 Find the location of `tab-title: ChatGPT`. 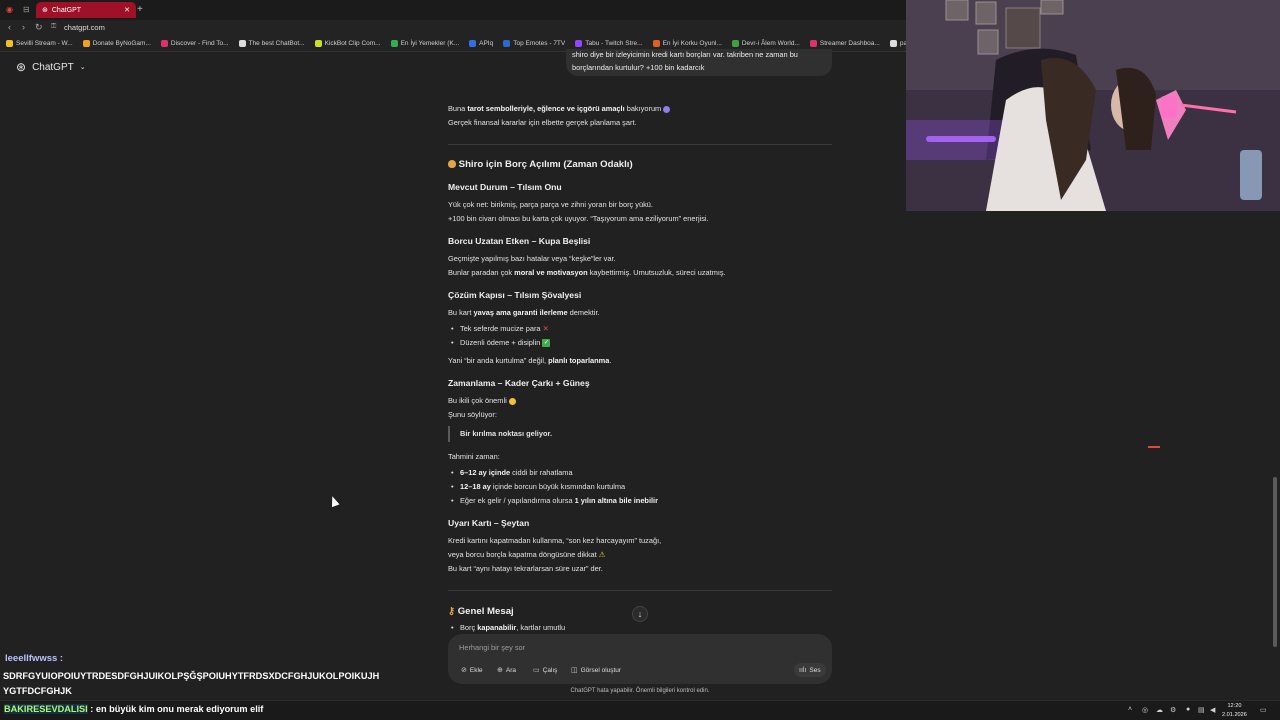

tab-title: ChatGPT is located at coordinates (66, 10).